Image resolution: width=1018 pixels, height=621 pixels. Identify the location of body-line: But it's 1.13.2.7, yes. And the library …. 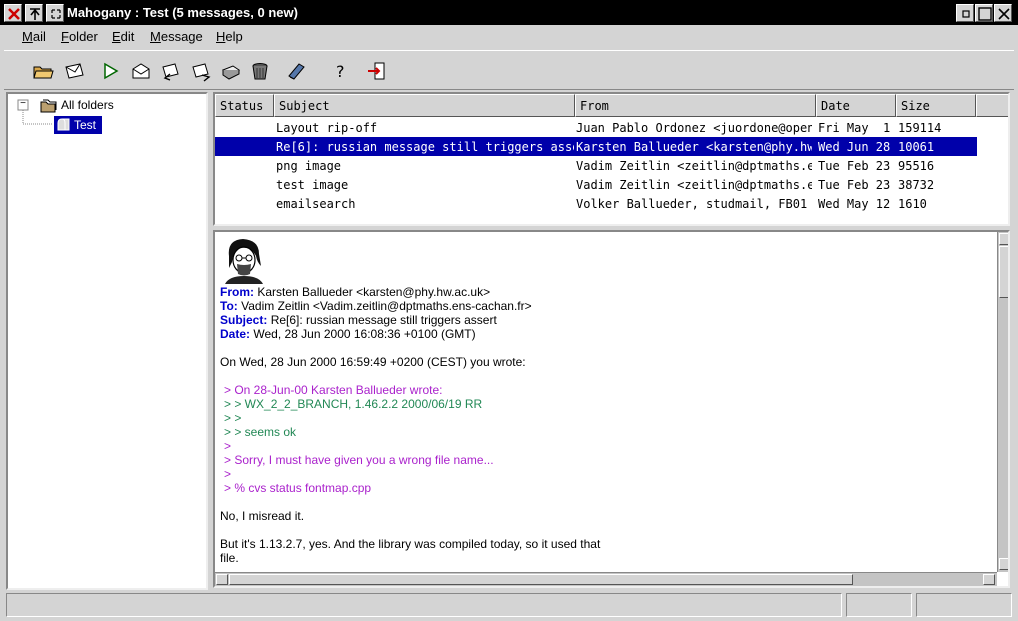
(410, 544).